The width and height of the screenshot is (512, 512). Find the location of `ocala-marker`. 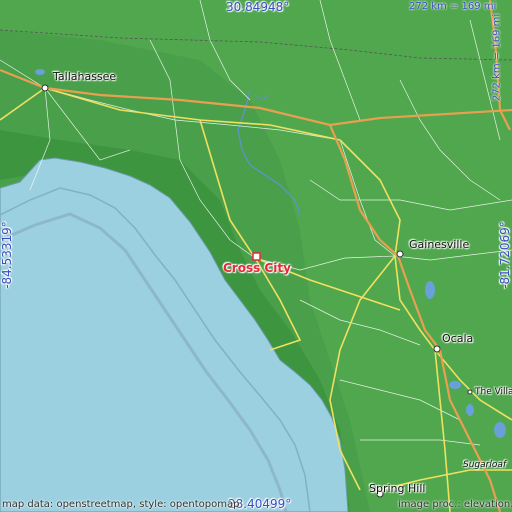

ocala-marker is located at coordinates (437, 349).